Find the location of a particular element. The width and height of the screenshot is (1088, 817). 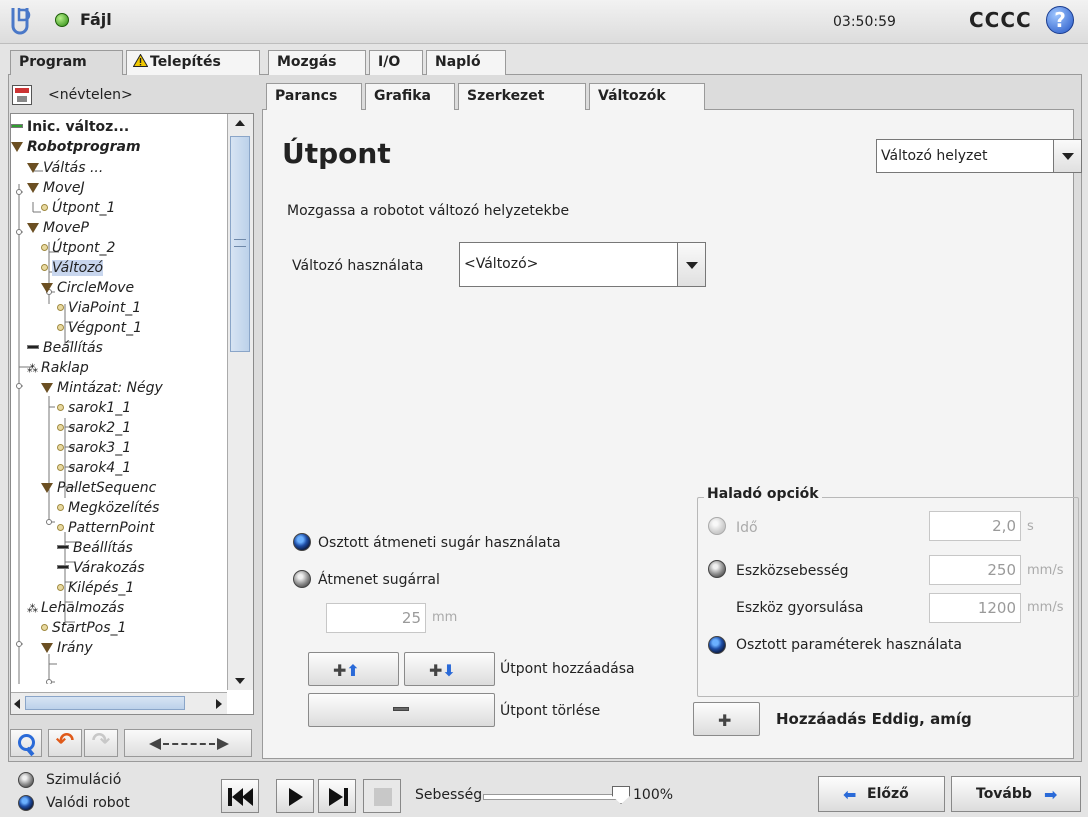

add-waypoint-after-button: ✚⬇ is located at coordinates (449, 669).